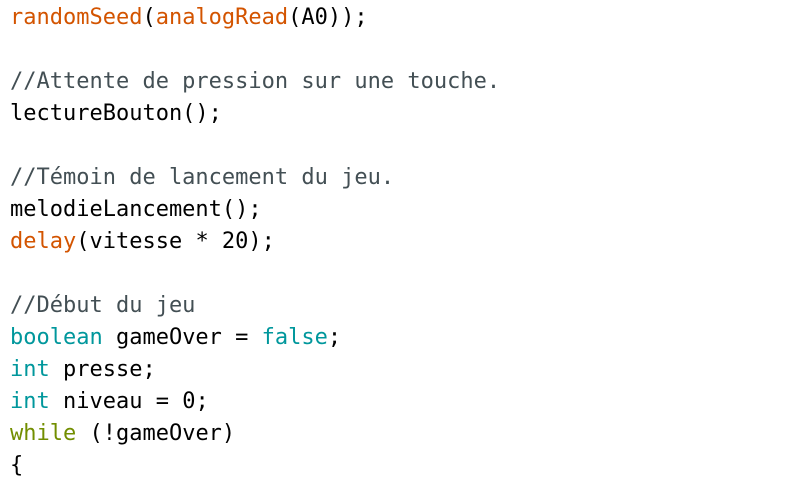  I want to click on code-line: boolean gameOver = false;, so click(400, 338).